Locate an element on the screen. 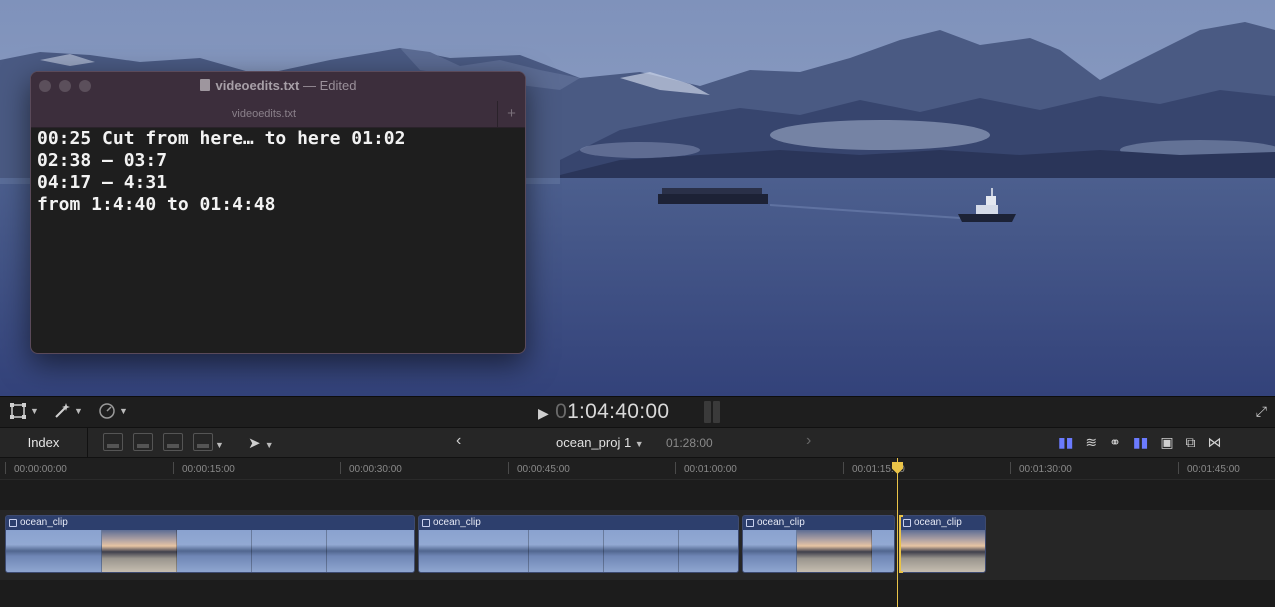 This screenshot has height=607, width=1275. ruler-label: 00:00:00:00 is located at coordinates (40, 469).